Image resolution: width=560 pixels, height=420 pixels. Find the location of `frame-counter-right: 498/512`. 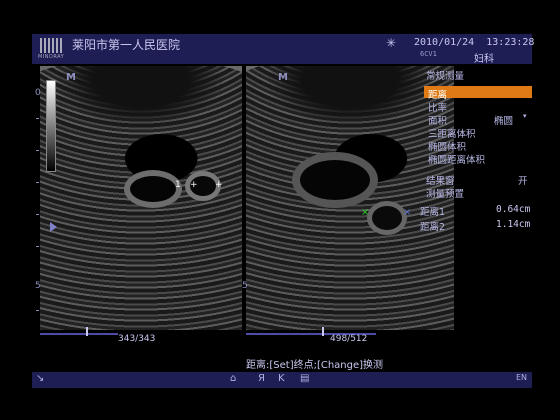

frame-counter-right: 498/512 is located at coordinates (349, 339).